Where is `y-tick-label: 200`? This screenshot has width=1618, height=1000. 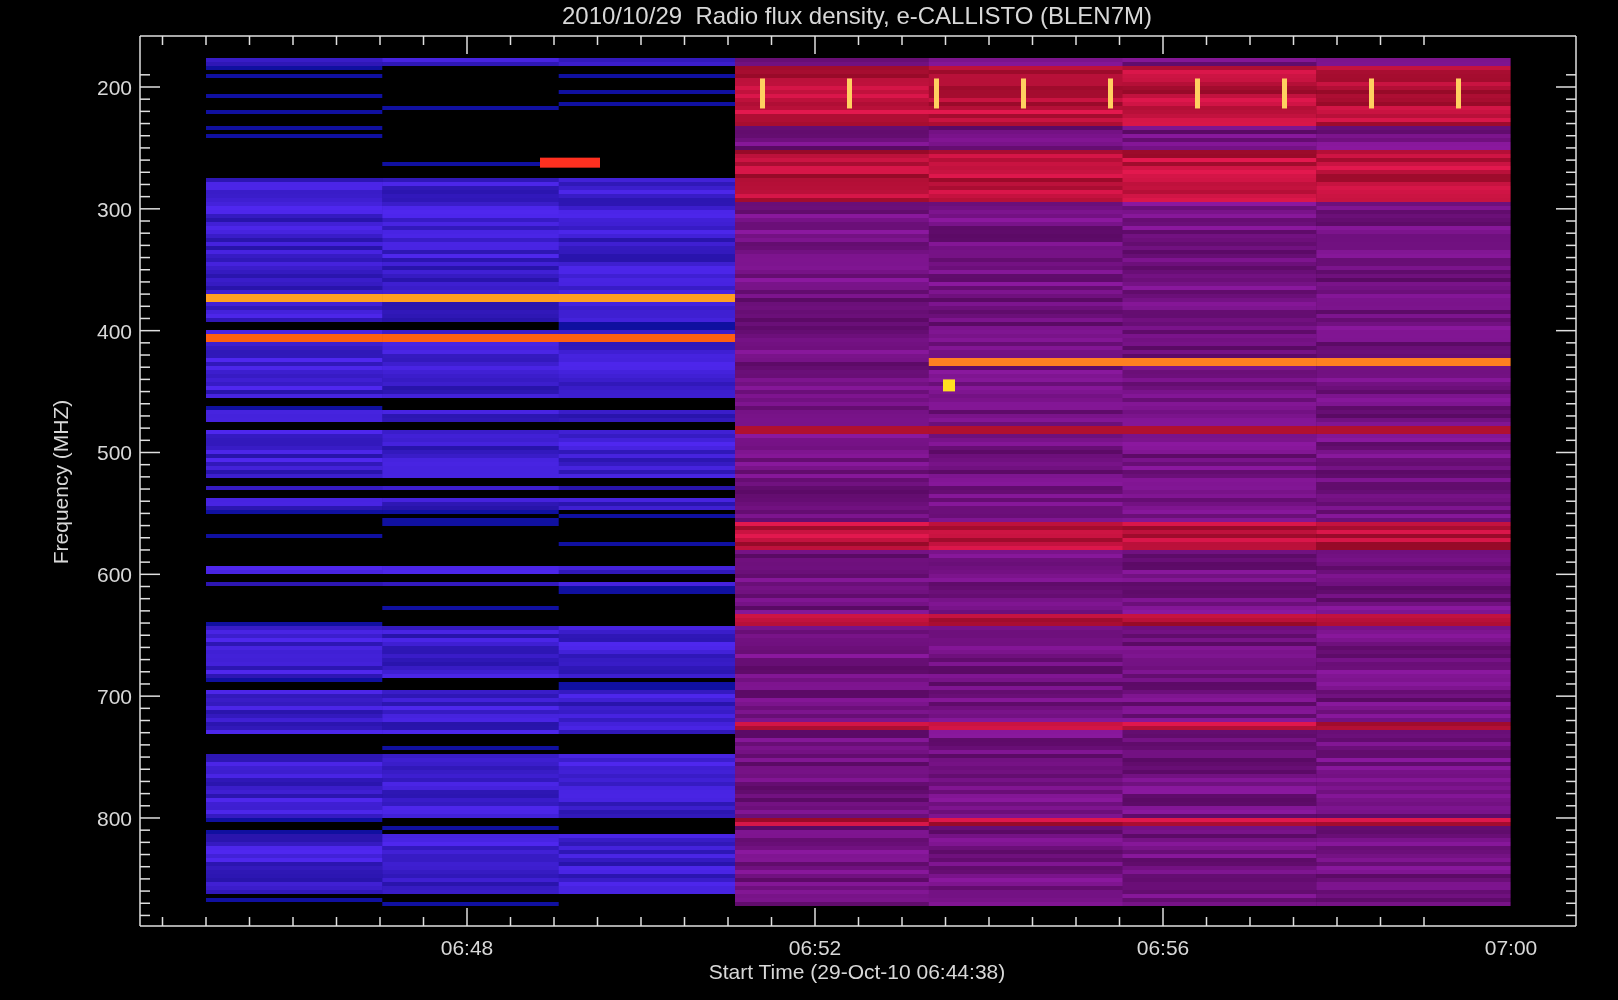
y-tick-label: 200 is located at coordinates (114, 87).